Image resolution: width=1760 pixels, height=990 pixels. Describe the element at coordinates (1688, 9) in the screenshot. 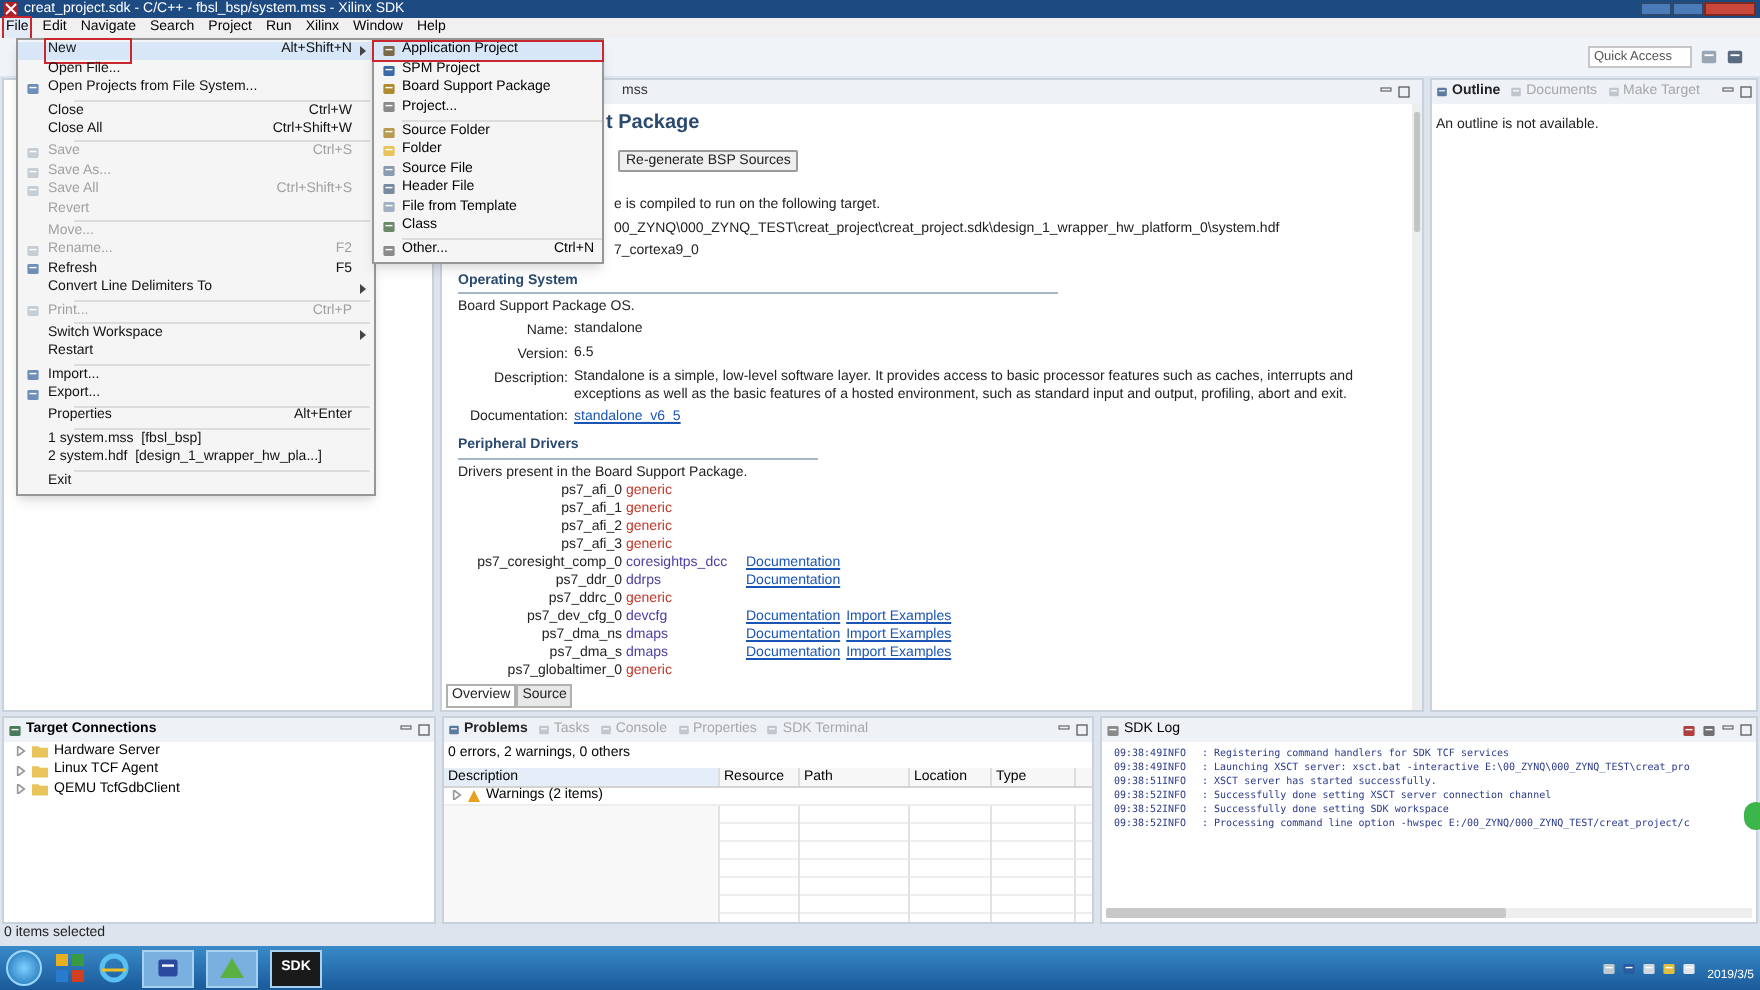

I see `maximize-button` at that location.